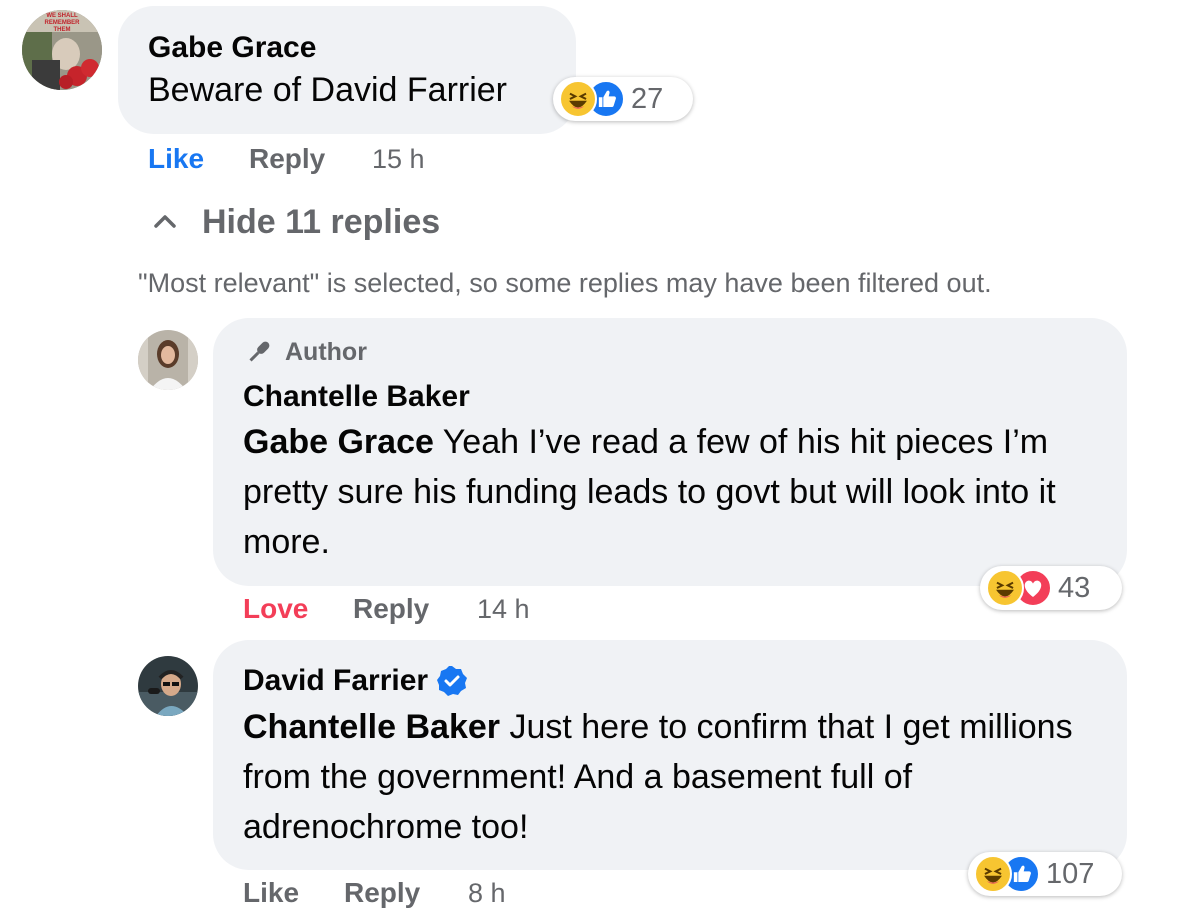  I want to click on reaction-summary: 43, so click(1051, 588).